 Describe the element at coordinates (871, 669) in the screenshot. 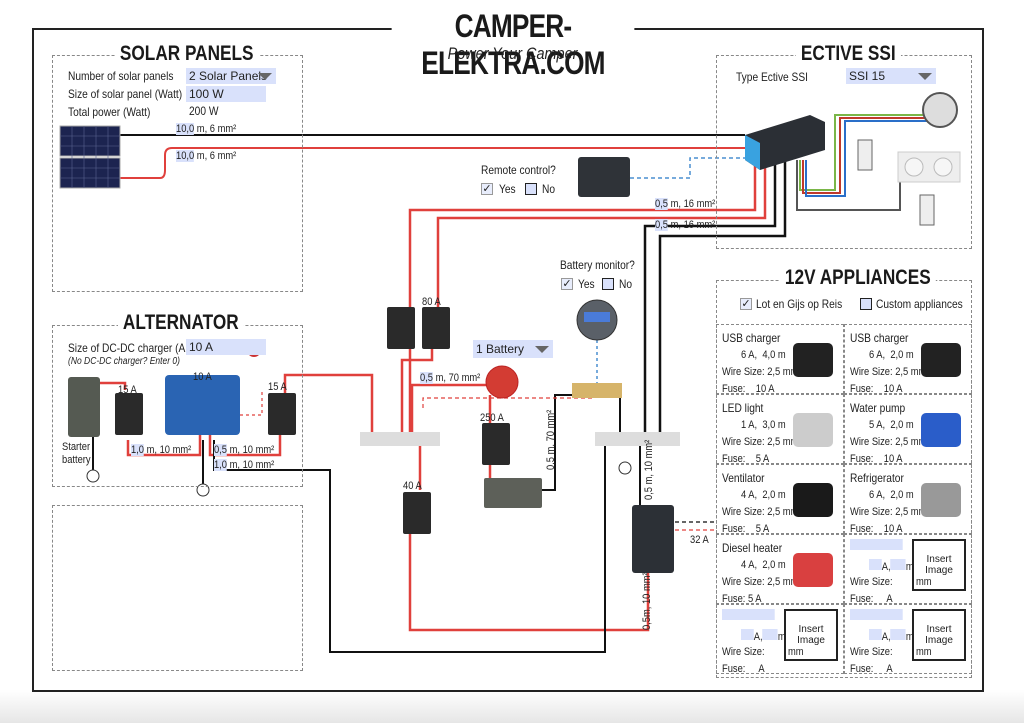

I see `custom-fuse: Fuse: A` at that location.